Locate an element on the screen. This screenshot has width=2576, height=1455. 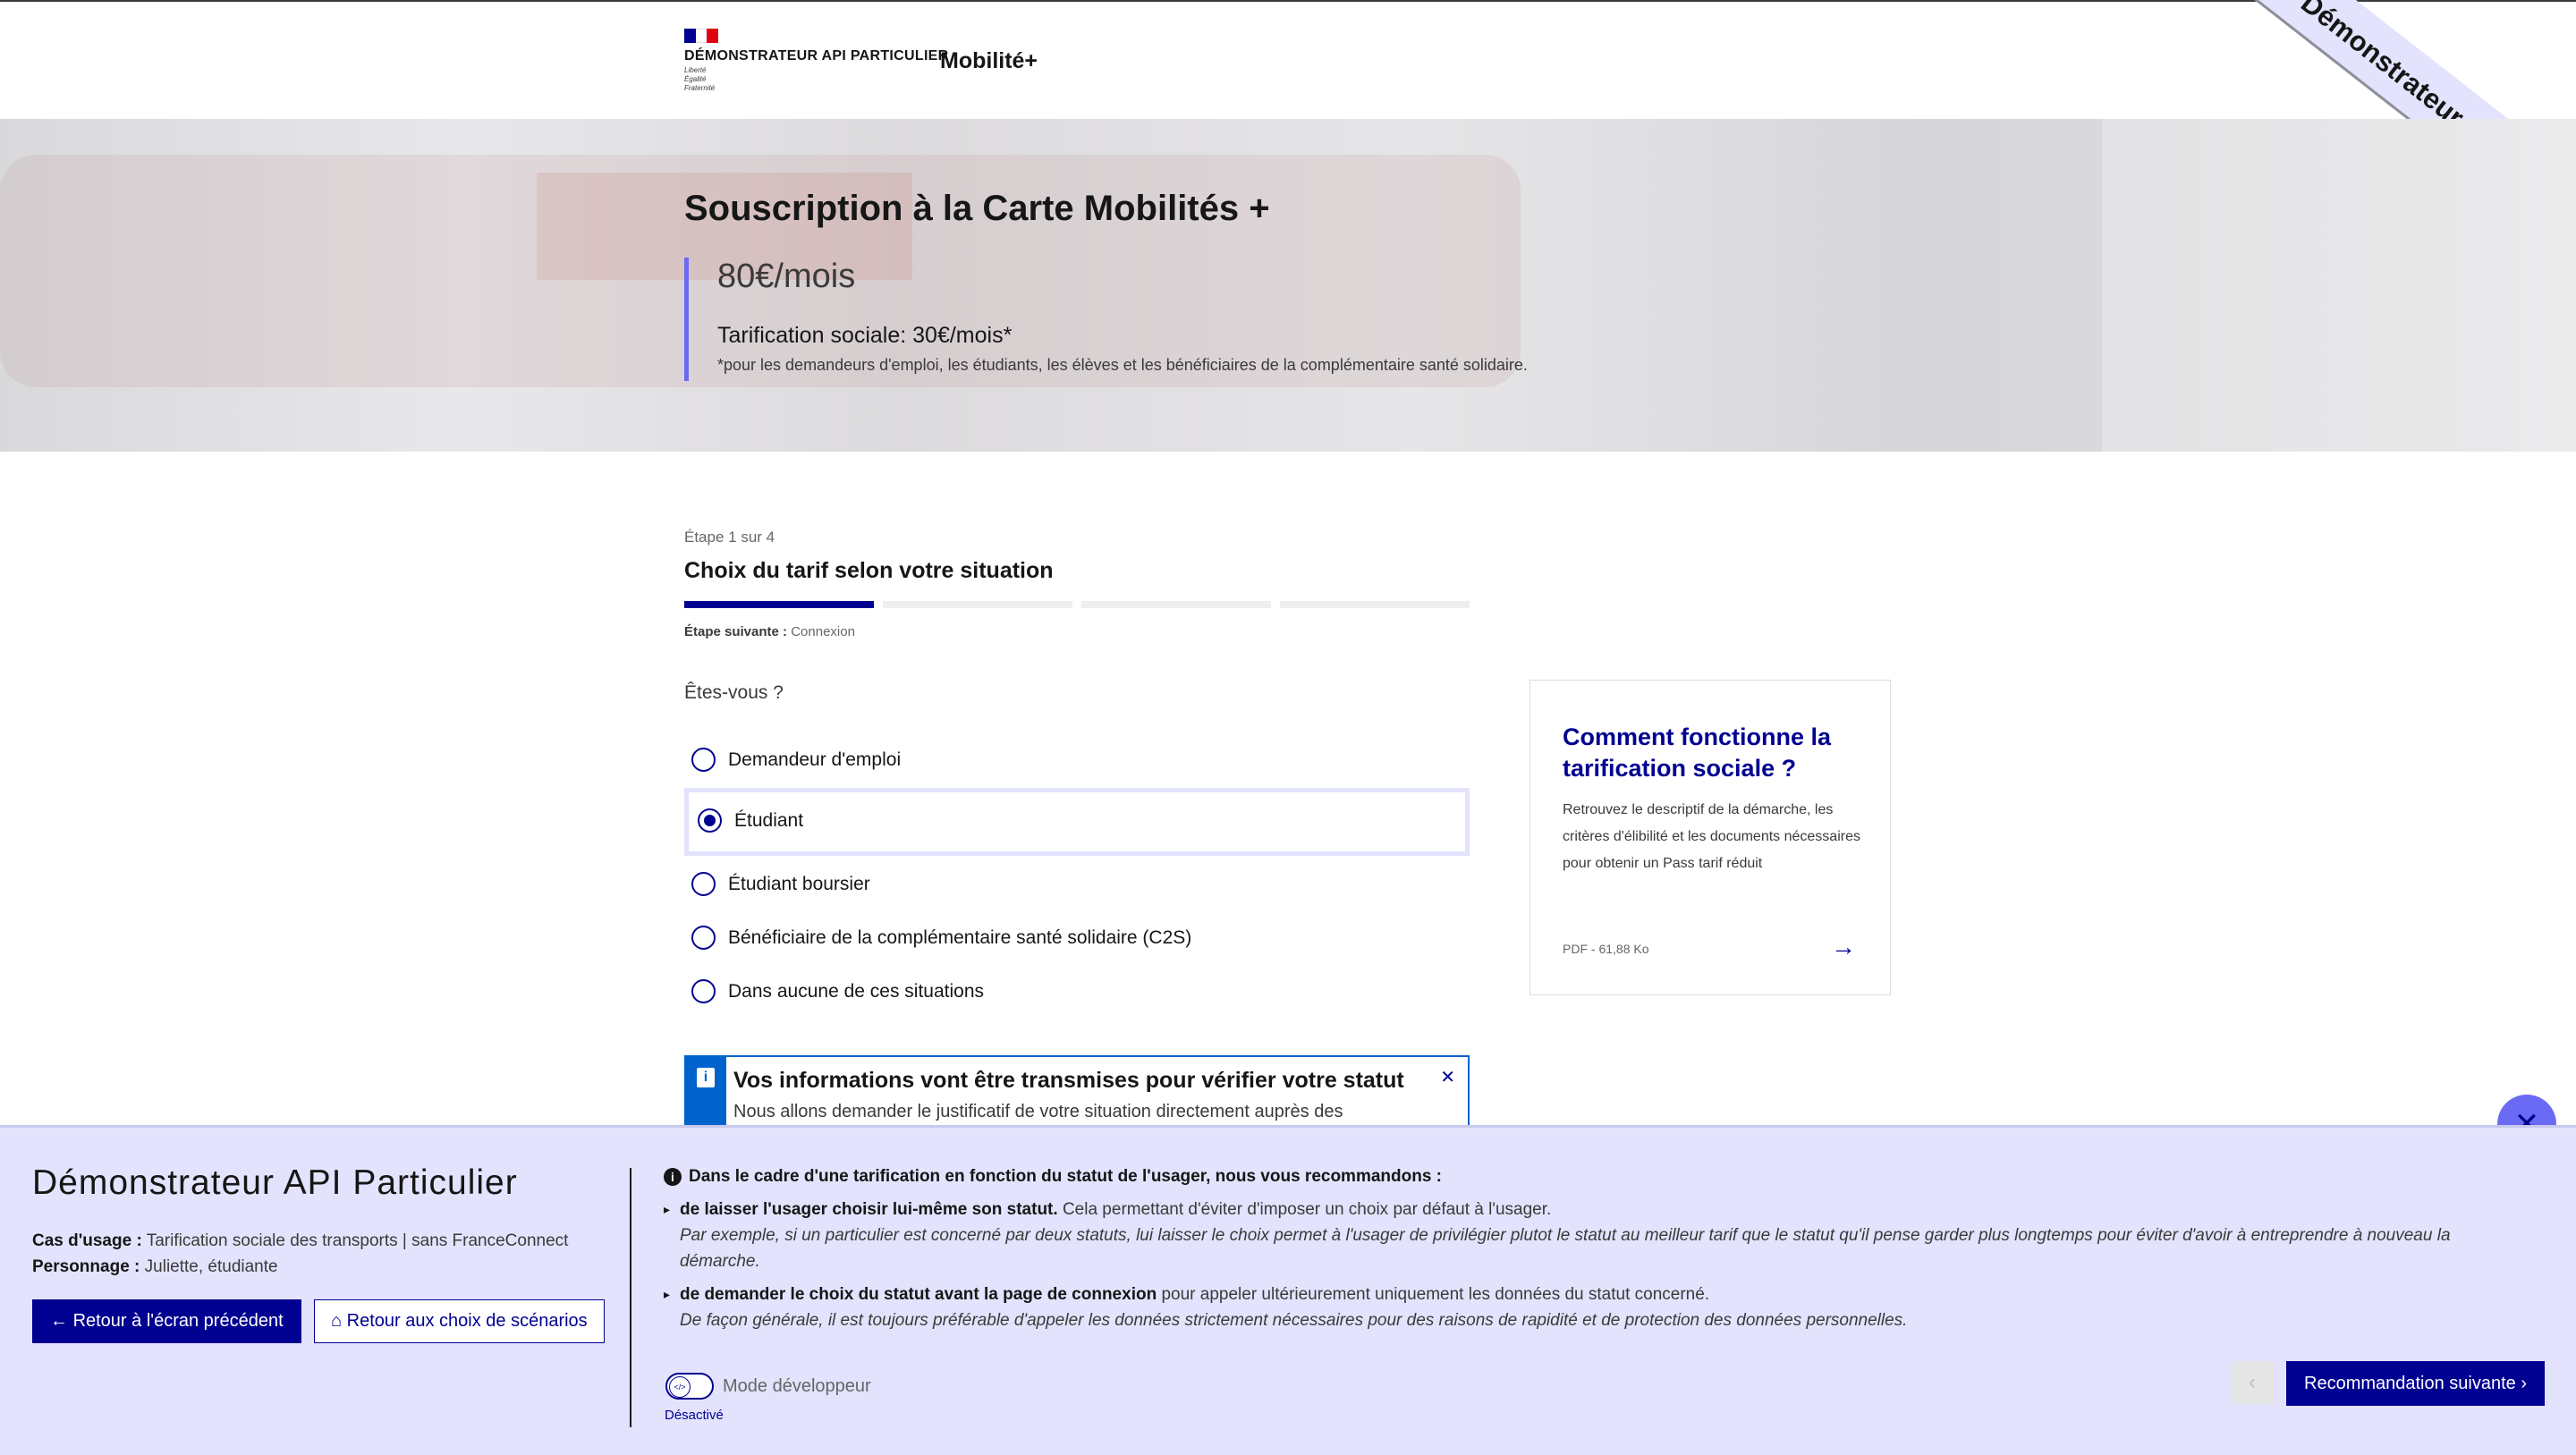
step-progress is located at coordinates (1077, 605).